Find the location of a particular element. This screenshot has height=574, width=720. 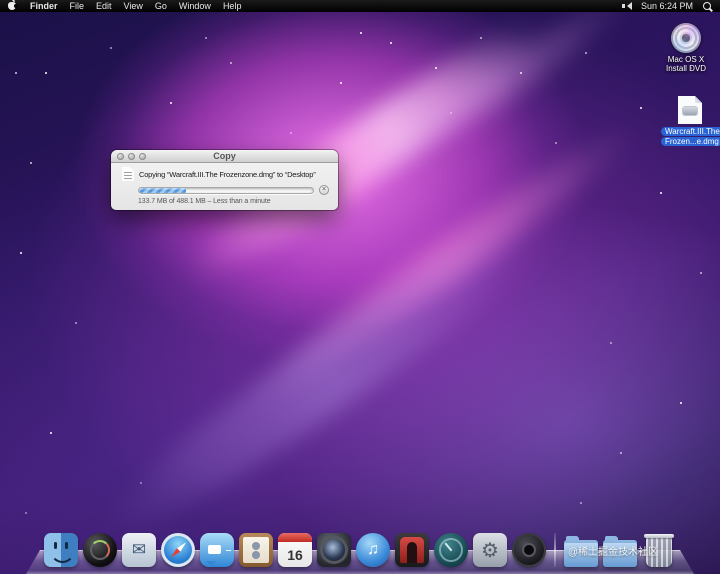

install-dvd-label-line2: Install DVD is located at coordinates (685, 68).